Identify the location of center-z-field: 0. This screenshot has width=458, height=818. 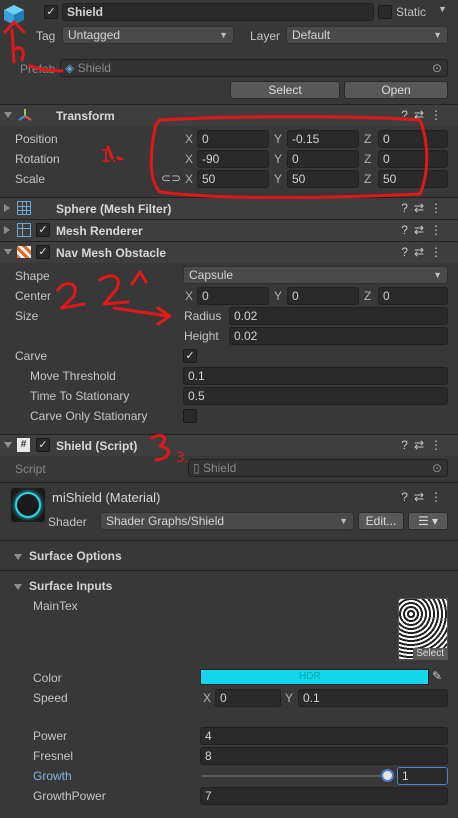
(413, 296).